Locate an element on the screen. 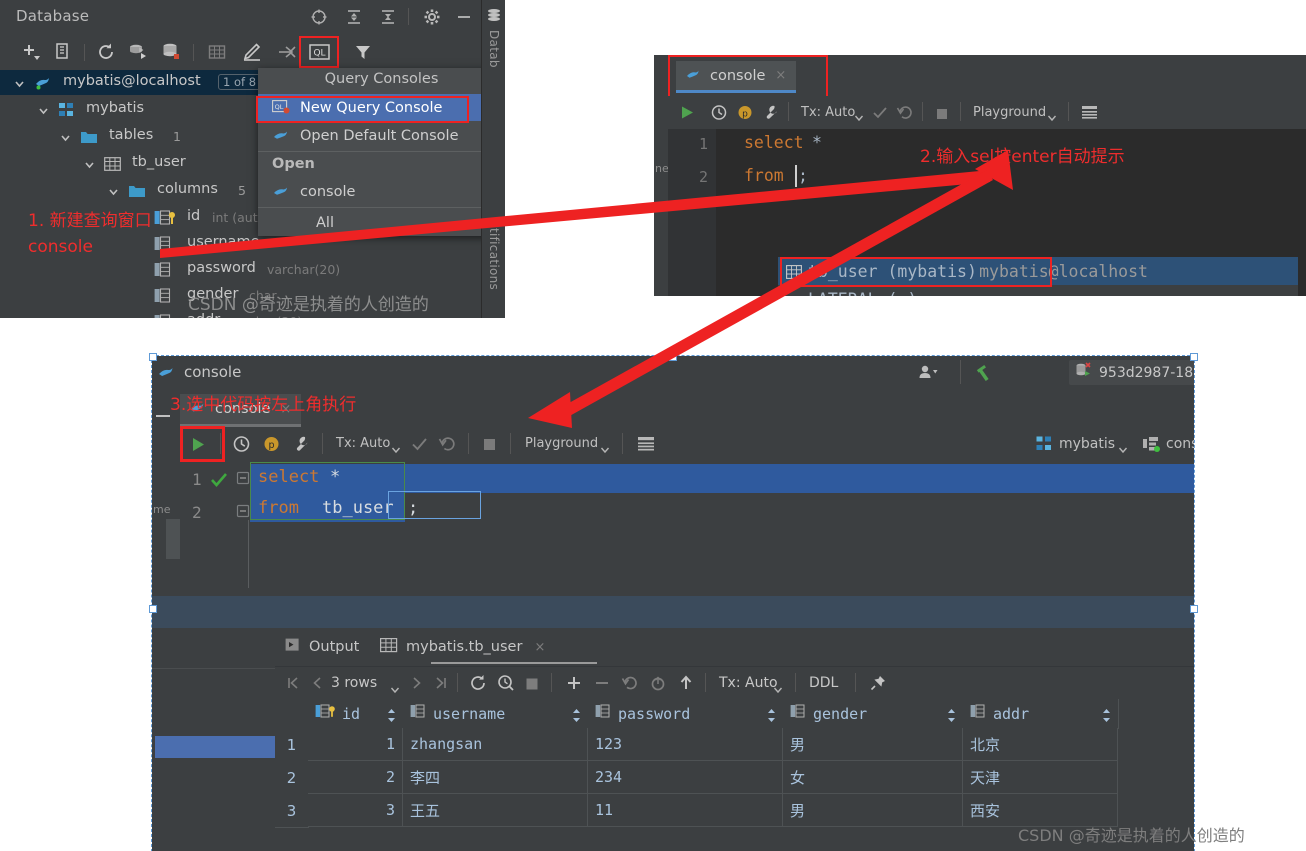  sync-database-icon is located at coordinates (172, 52).